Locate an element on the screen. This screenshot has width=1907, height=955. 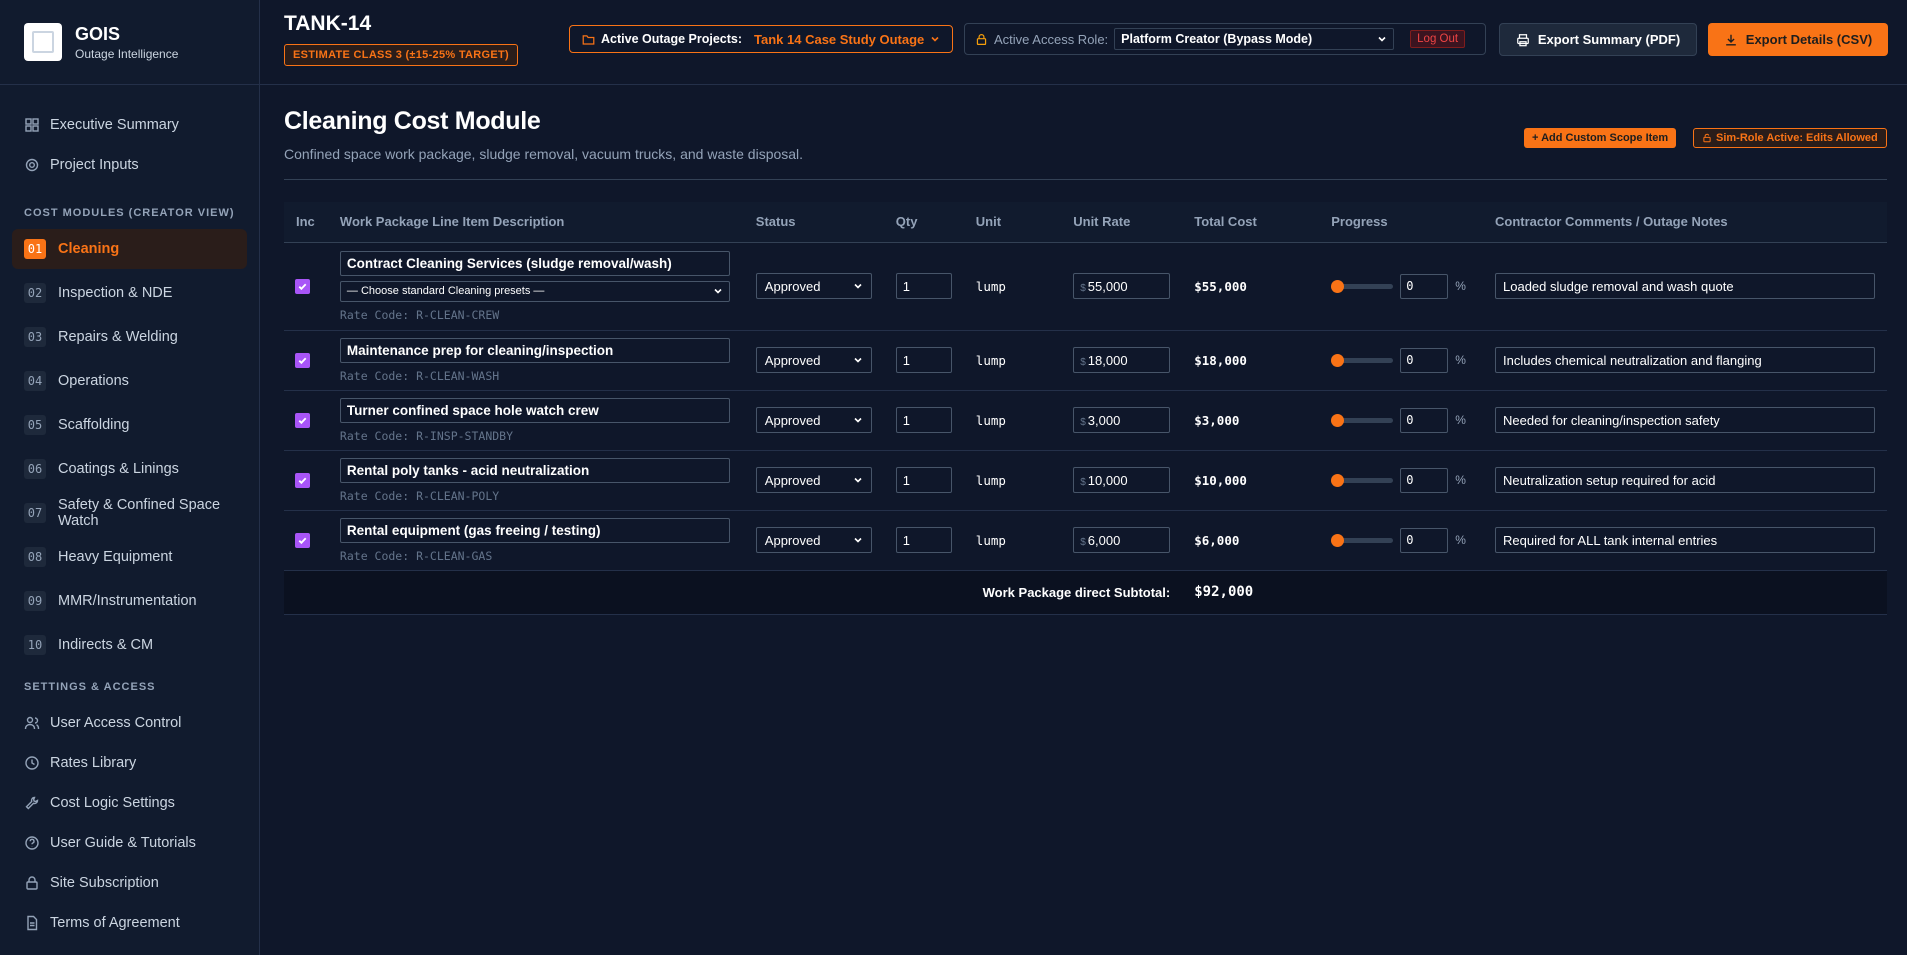
outage-value: Tank 14 Case Study Outage is located at coordinates (839, 39).